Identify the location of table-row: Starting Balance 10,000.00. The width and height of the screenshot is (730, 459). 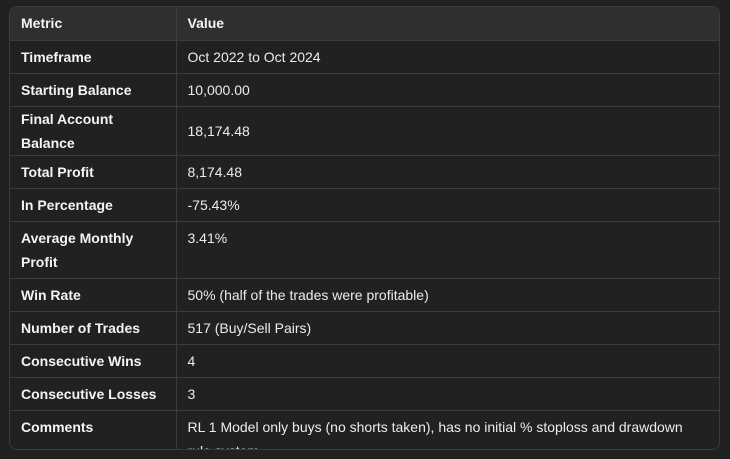
(364, 90).